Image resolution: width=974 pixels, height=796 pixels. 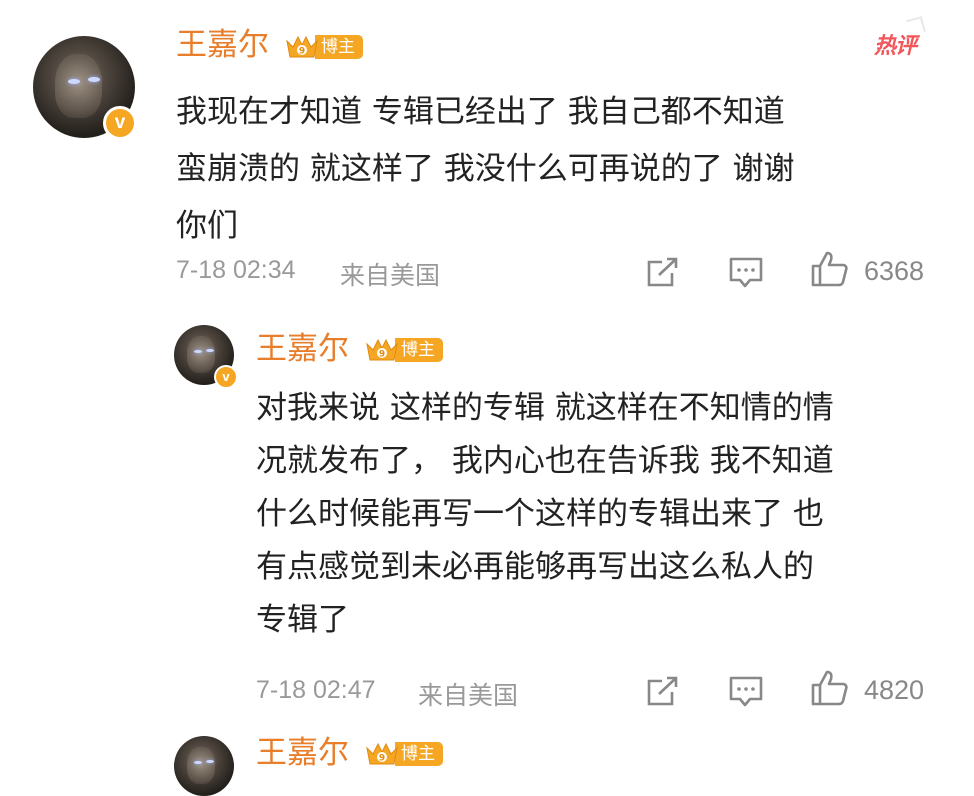 I want to click on comment-timestamp: 7-18 02:47, so click(x=316, y=690).